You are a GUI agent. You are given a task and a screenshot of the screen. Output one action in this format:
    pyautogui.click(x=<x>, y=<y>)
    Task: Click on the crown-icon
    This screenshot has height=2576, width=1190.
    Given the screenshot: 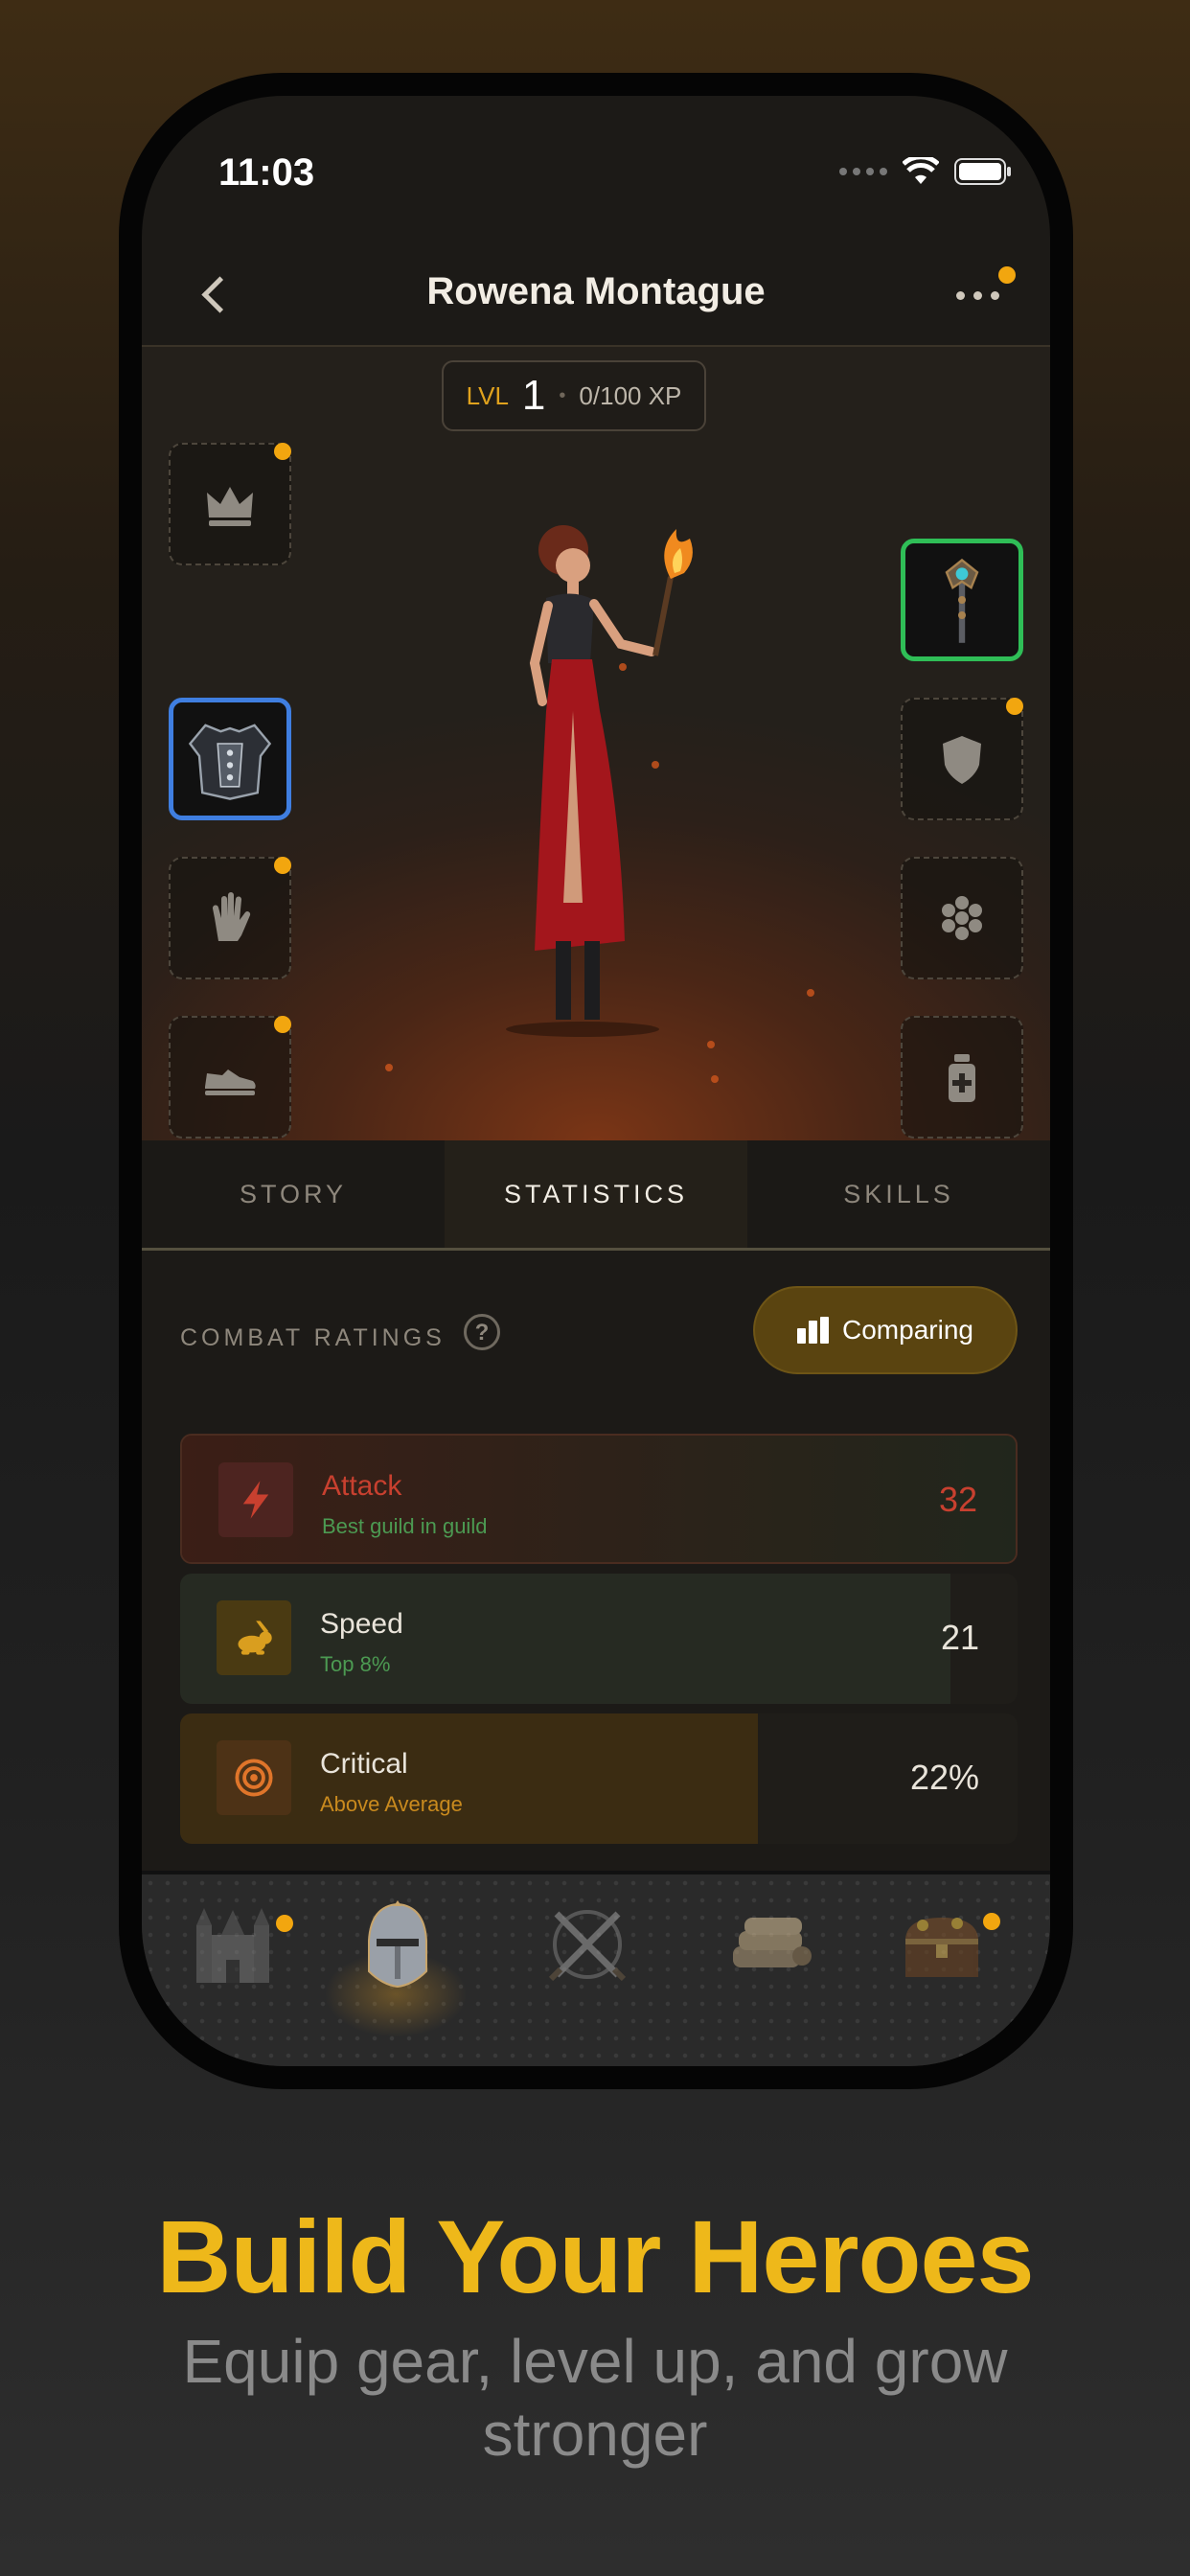 What is the action you would take?
    pyautogui.click(x=230, y=506)
    